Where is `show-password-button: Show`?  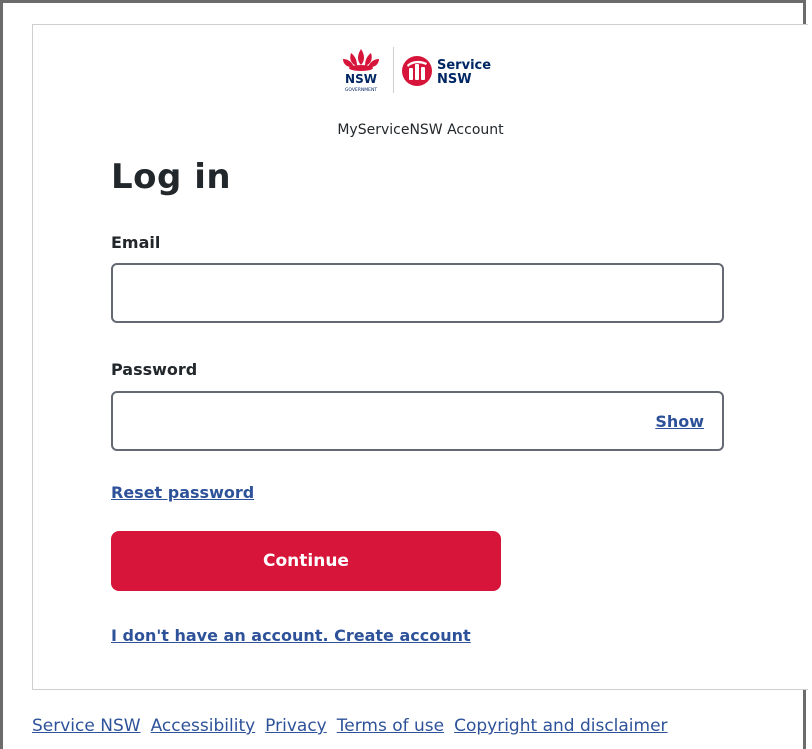 show-password-button: Show is located at coordinates (679, 421).